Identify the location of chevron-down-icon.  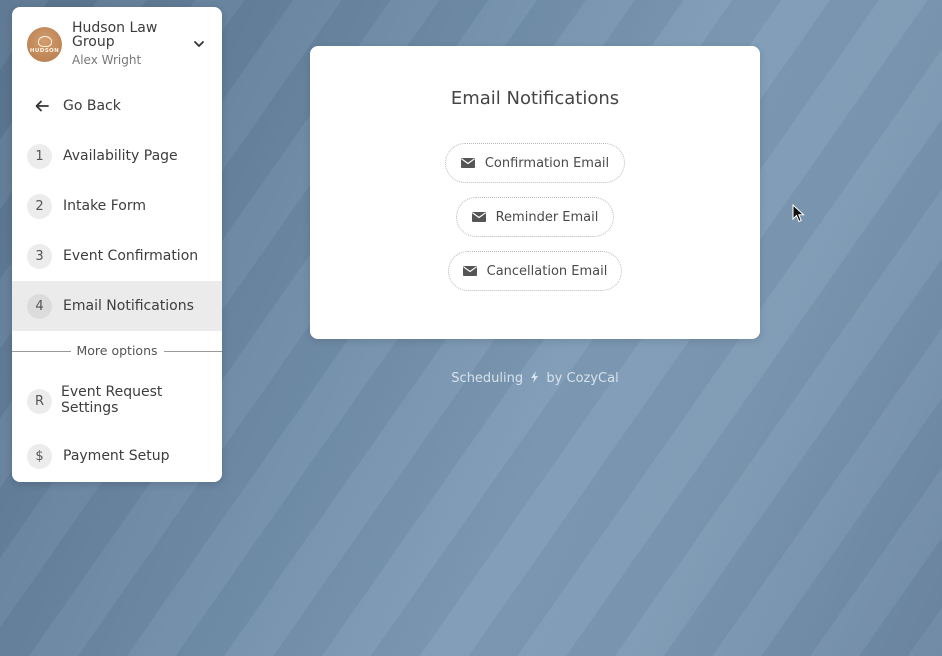
(199, 44).